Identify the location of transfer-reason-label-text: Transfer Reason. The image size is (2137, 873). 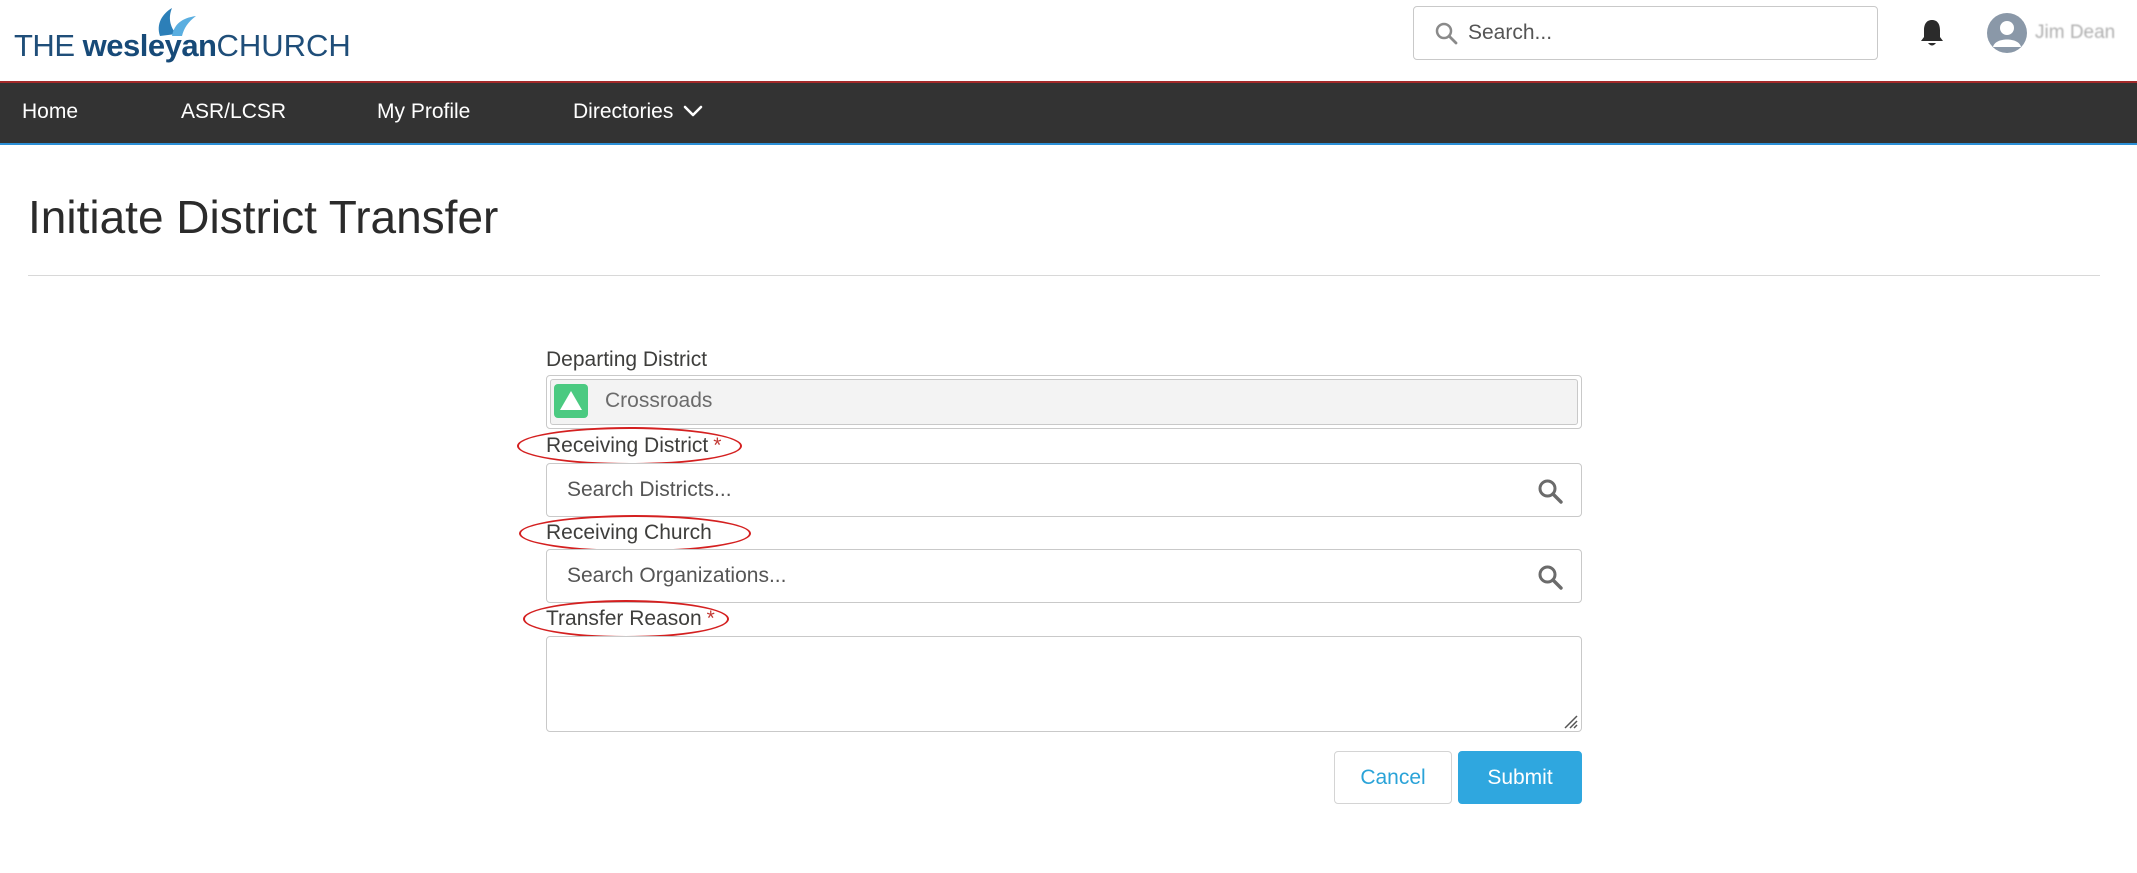
(624, 618).